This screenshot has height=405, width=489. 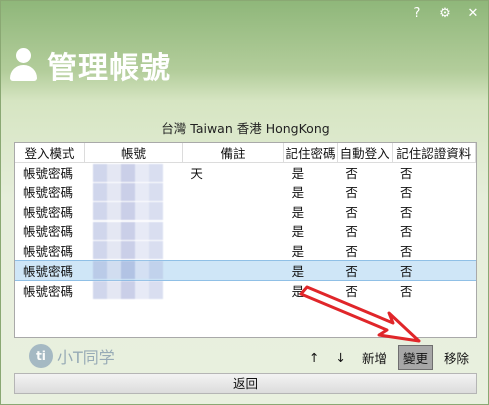 What do you see at coordinates (41, 356) in the screenshot?
I see `watermark-logo: ti` at bounding box center [41, 356].